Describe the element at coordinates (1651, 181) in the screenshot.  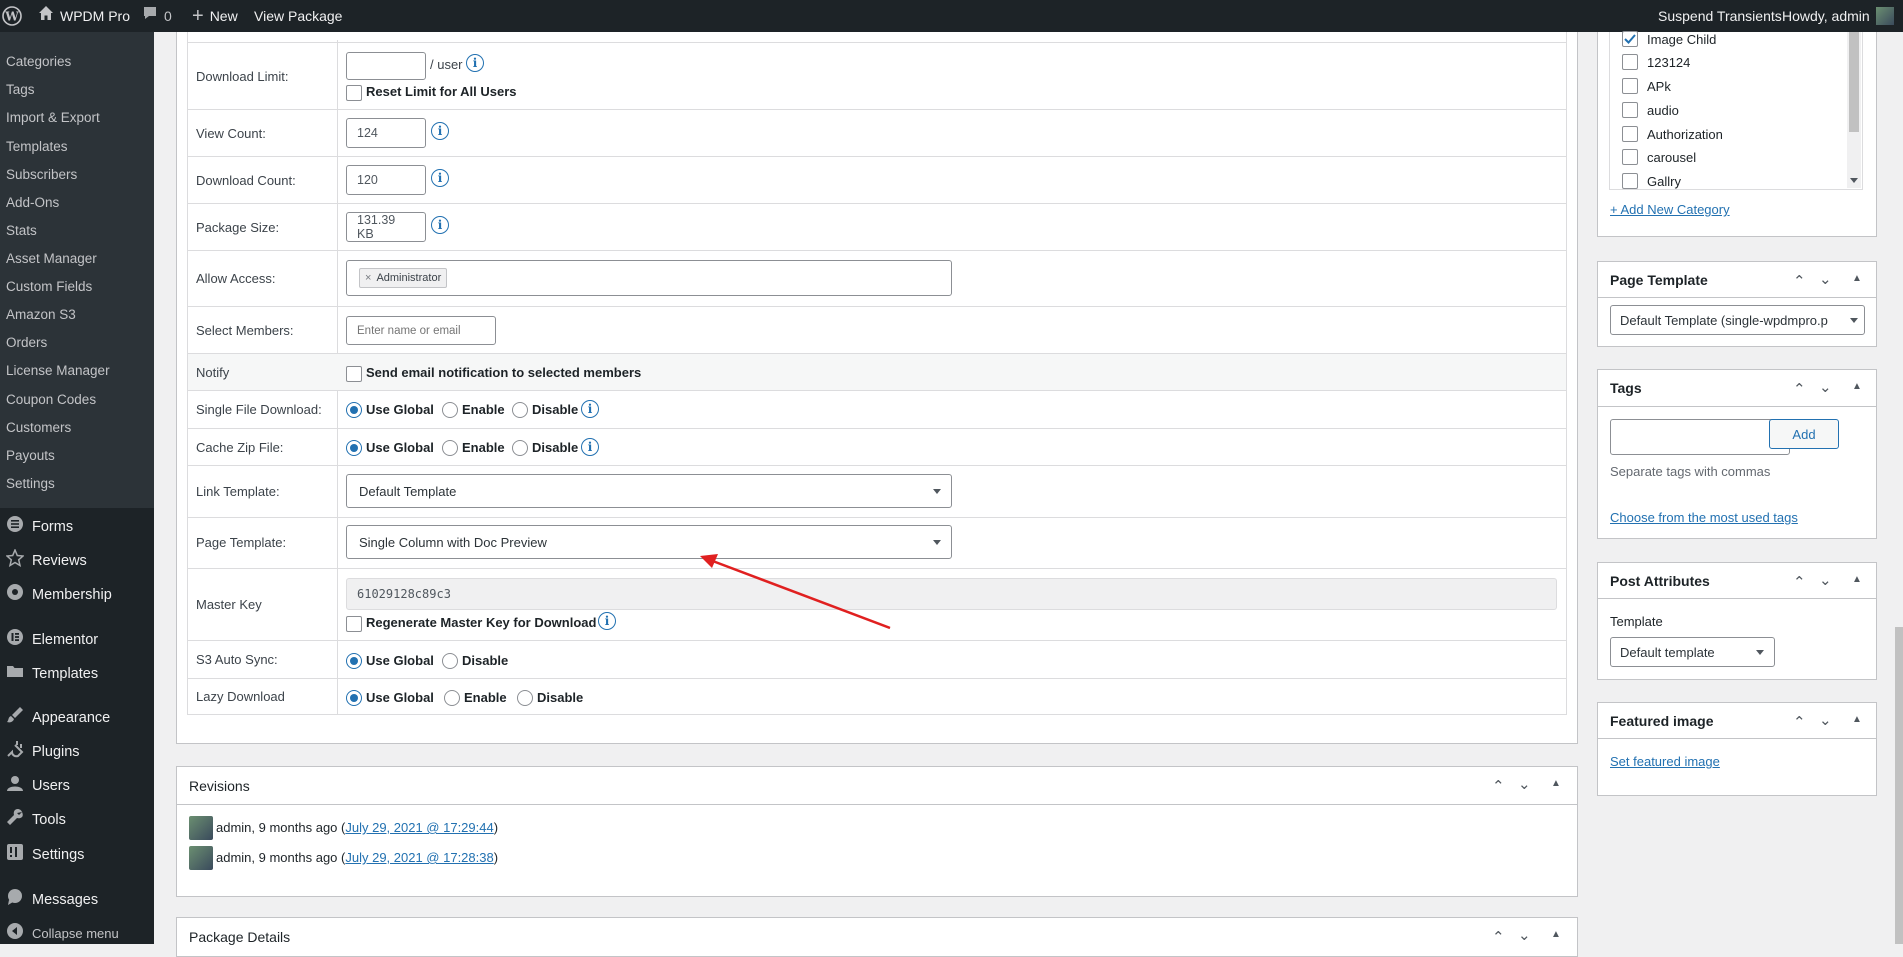
I see `category-item: Gallry` at that location.